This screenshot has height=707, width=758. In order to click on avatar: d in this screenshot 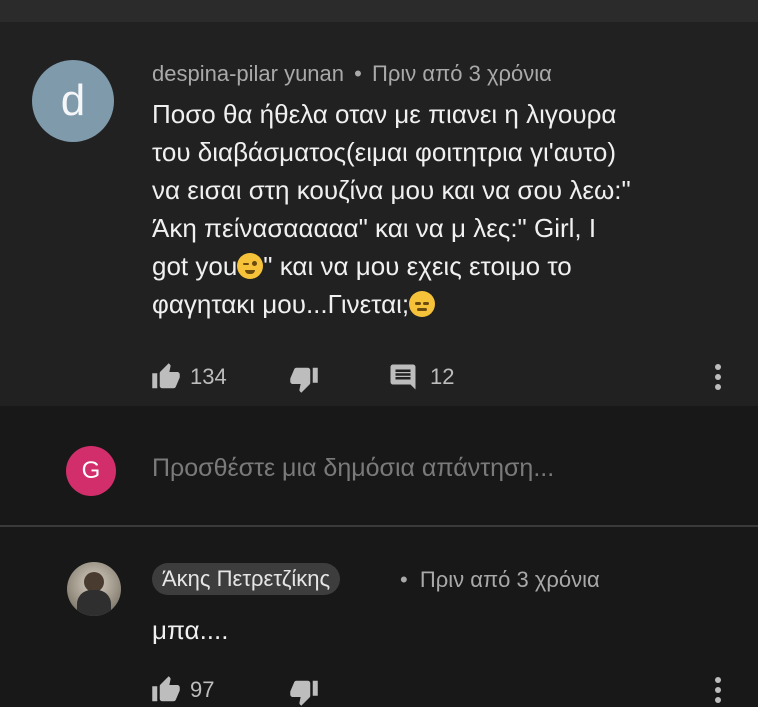, I will do `click(73, 101)`.